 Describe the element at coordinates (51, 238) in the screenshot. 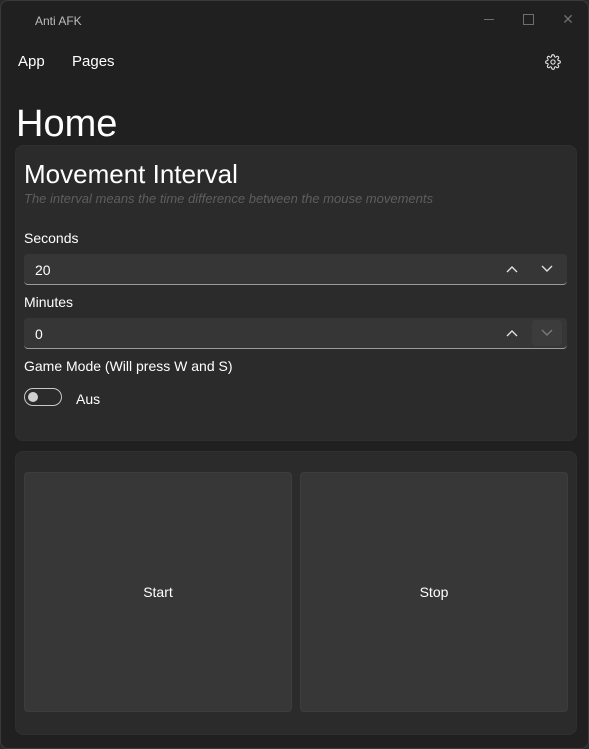

I see `seconds-label: Seconds` at that location.